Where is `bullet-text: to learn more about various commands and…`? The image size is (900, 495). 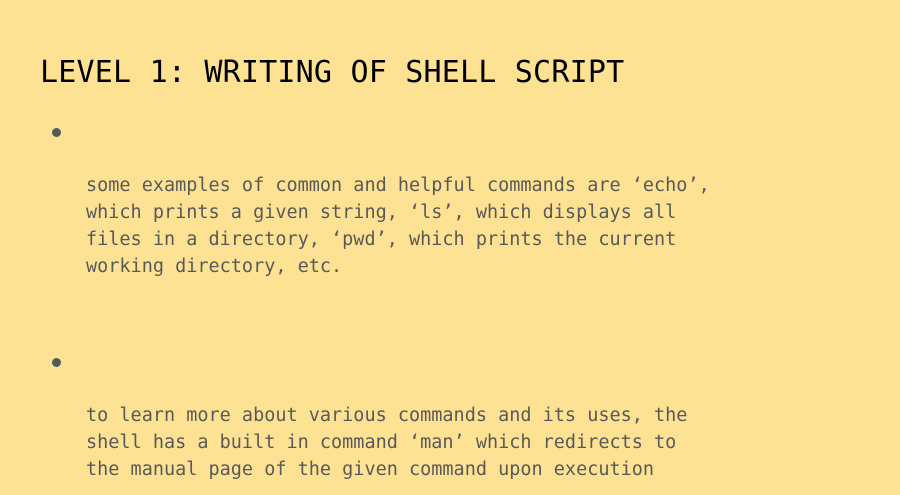 bullet-text: to learn more about various commands and… is located at coordinates (387, 442).